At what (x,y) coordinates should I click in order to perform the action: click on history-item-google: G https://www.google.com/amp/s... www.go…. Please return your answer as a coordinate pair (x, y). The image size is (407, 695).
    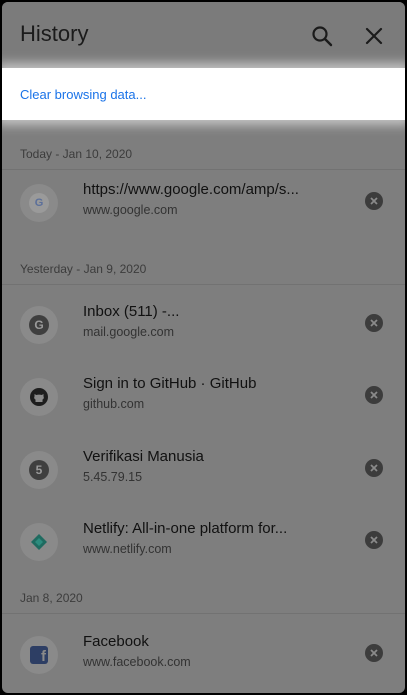
    Looking at the image, I should click on (203, 202).